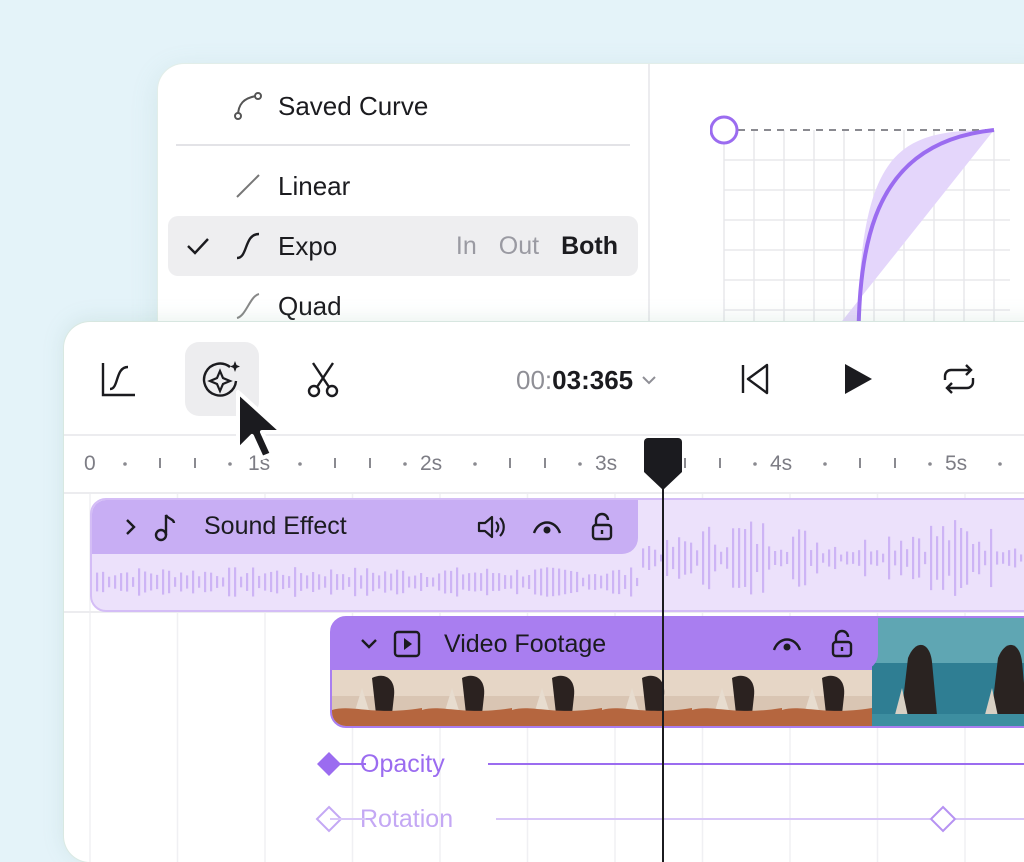 Image resolution: width=1024 pixels, height=862 pixels. What do you see at coordinates (589, 246) in the screenshot?
I see `ease-both-option: Both` at bounding box center [589, 246].